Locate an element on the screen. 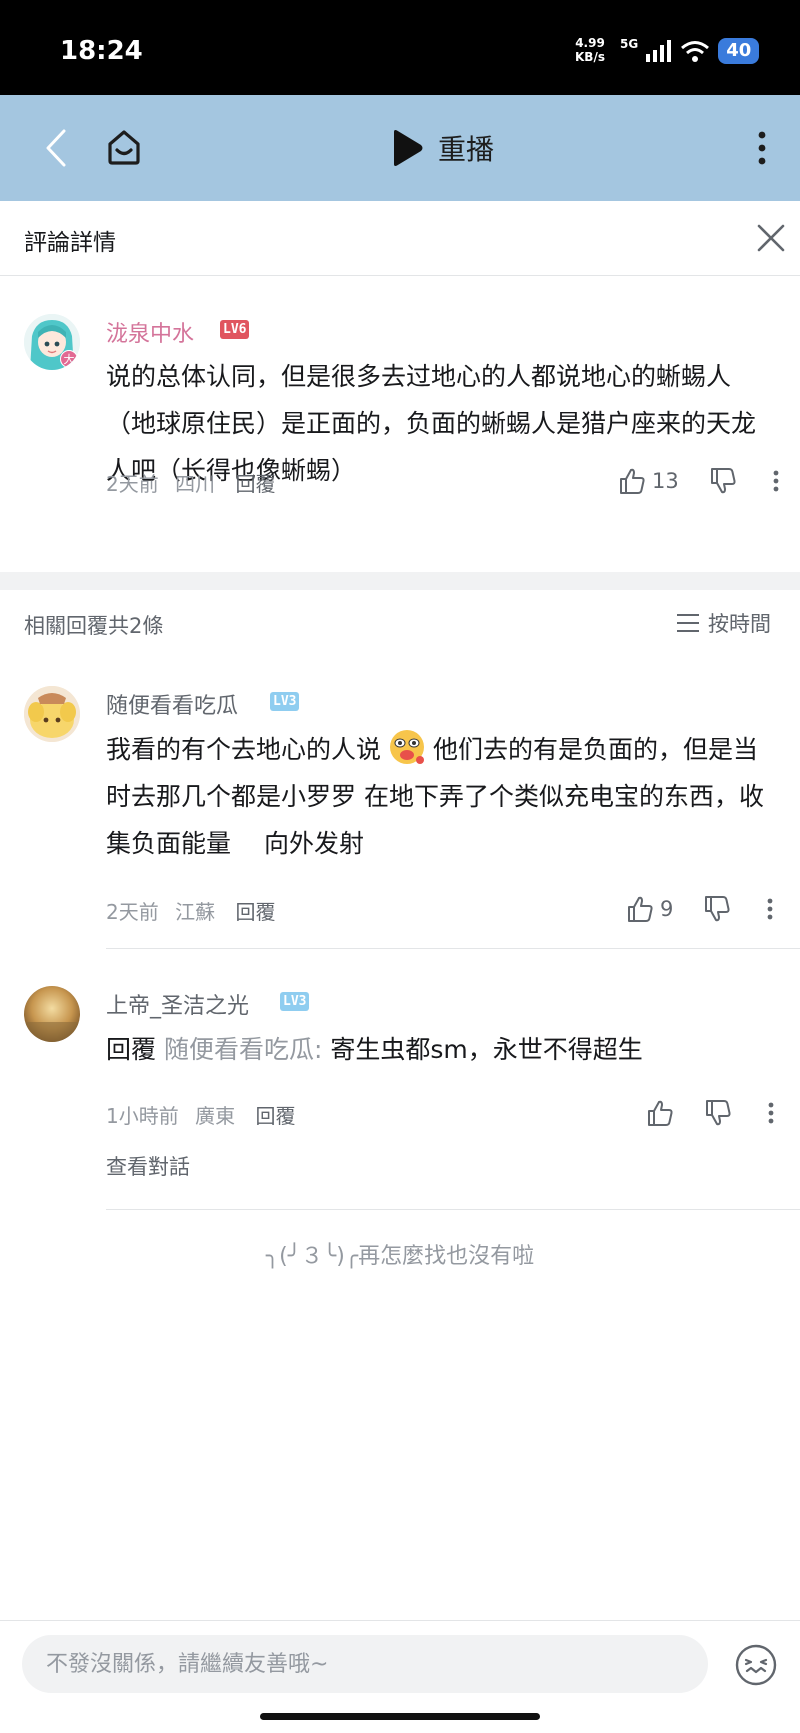  play-icon is located at coordinates (408, 148).